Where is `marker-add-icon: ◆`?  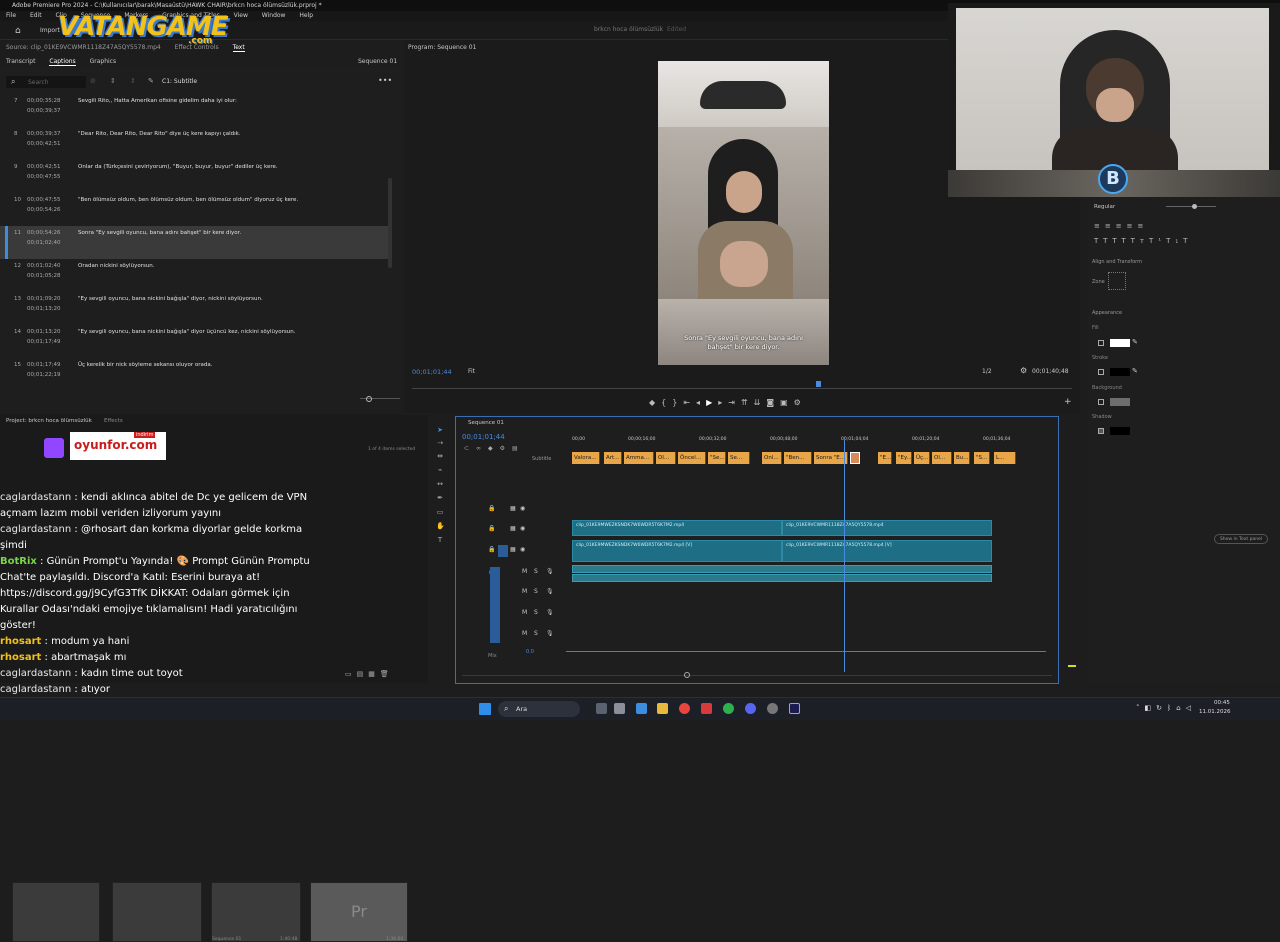 marker-add-icon: ◆ is located at coordinates (494, 448).